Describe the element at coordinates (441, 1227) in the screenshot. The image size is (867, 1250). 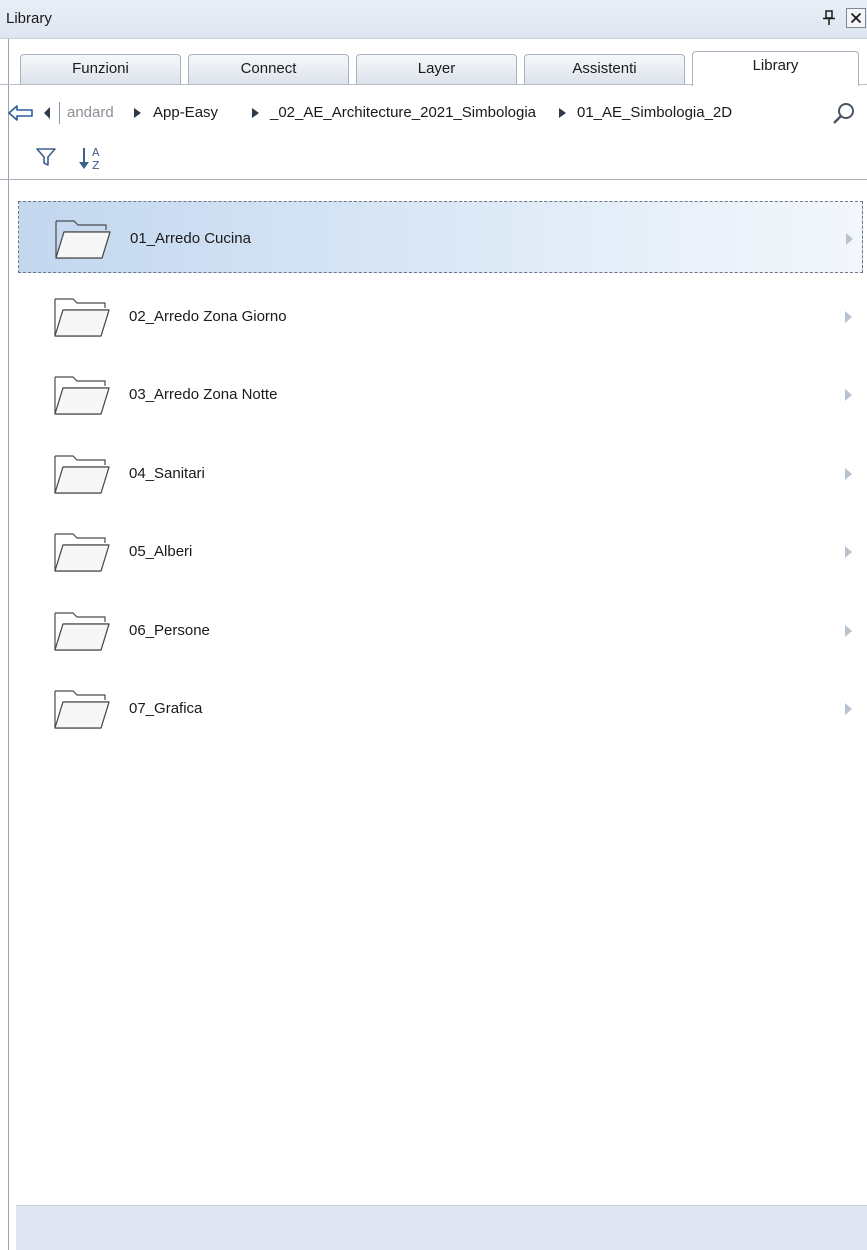
I see `status-bar` at that location.